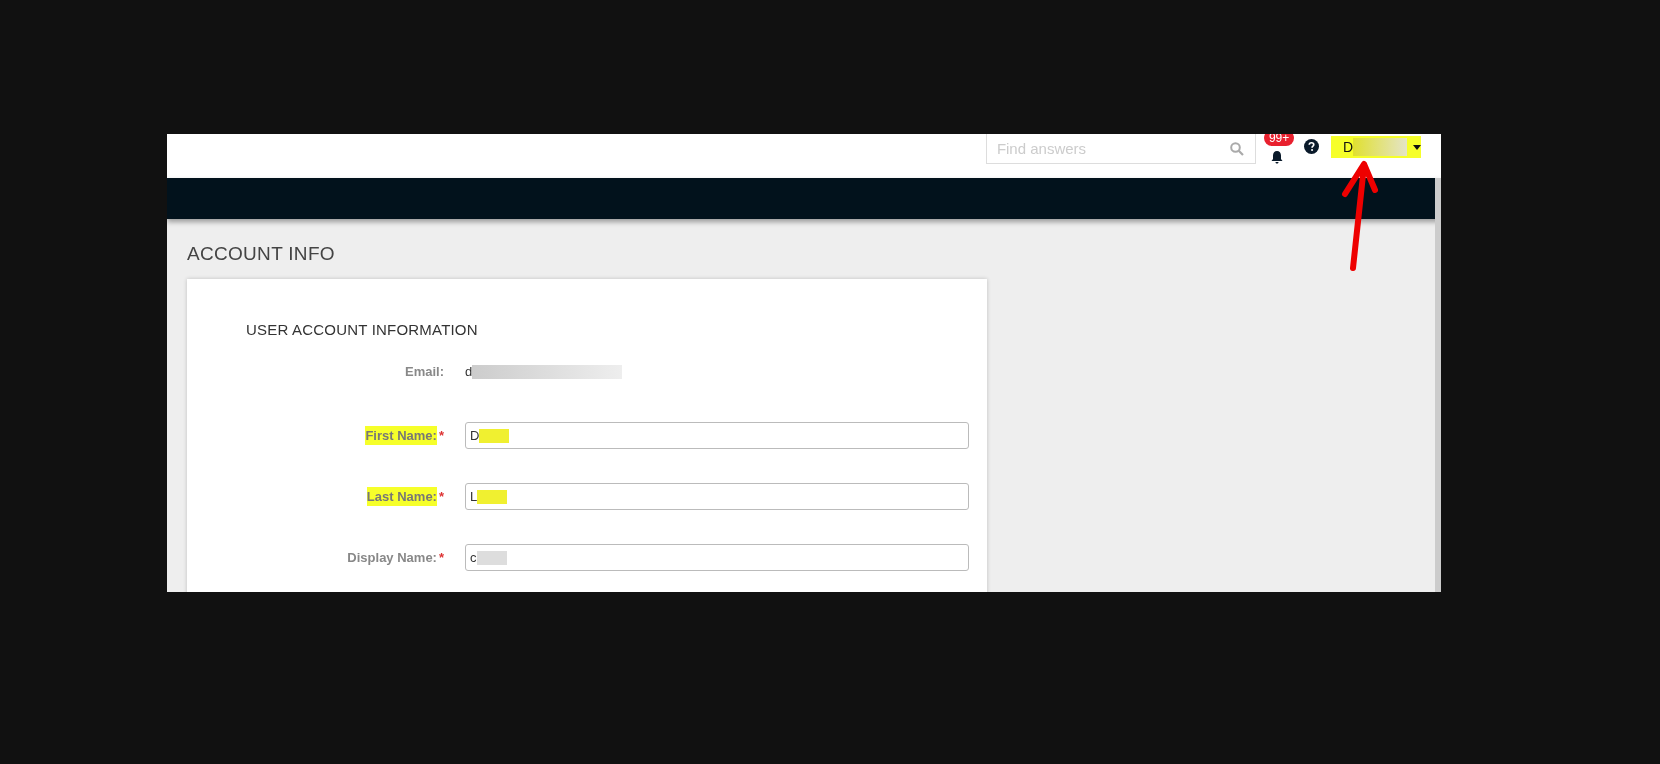  What do you see at coordinates (362, 329) in the screenshot?
I see `section-title: USER ACCOUNT INFORMATION` at bounding box center [362, 329].